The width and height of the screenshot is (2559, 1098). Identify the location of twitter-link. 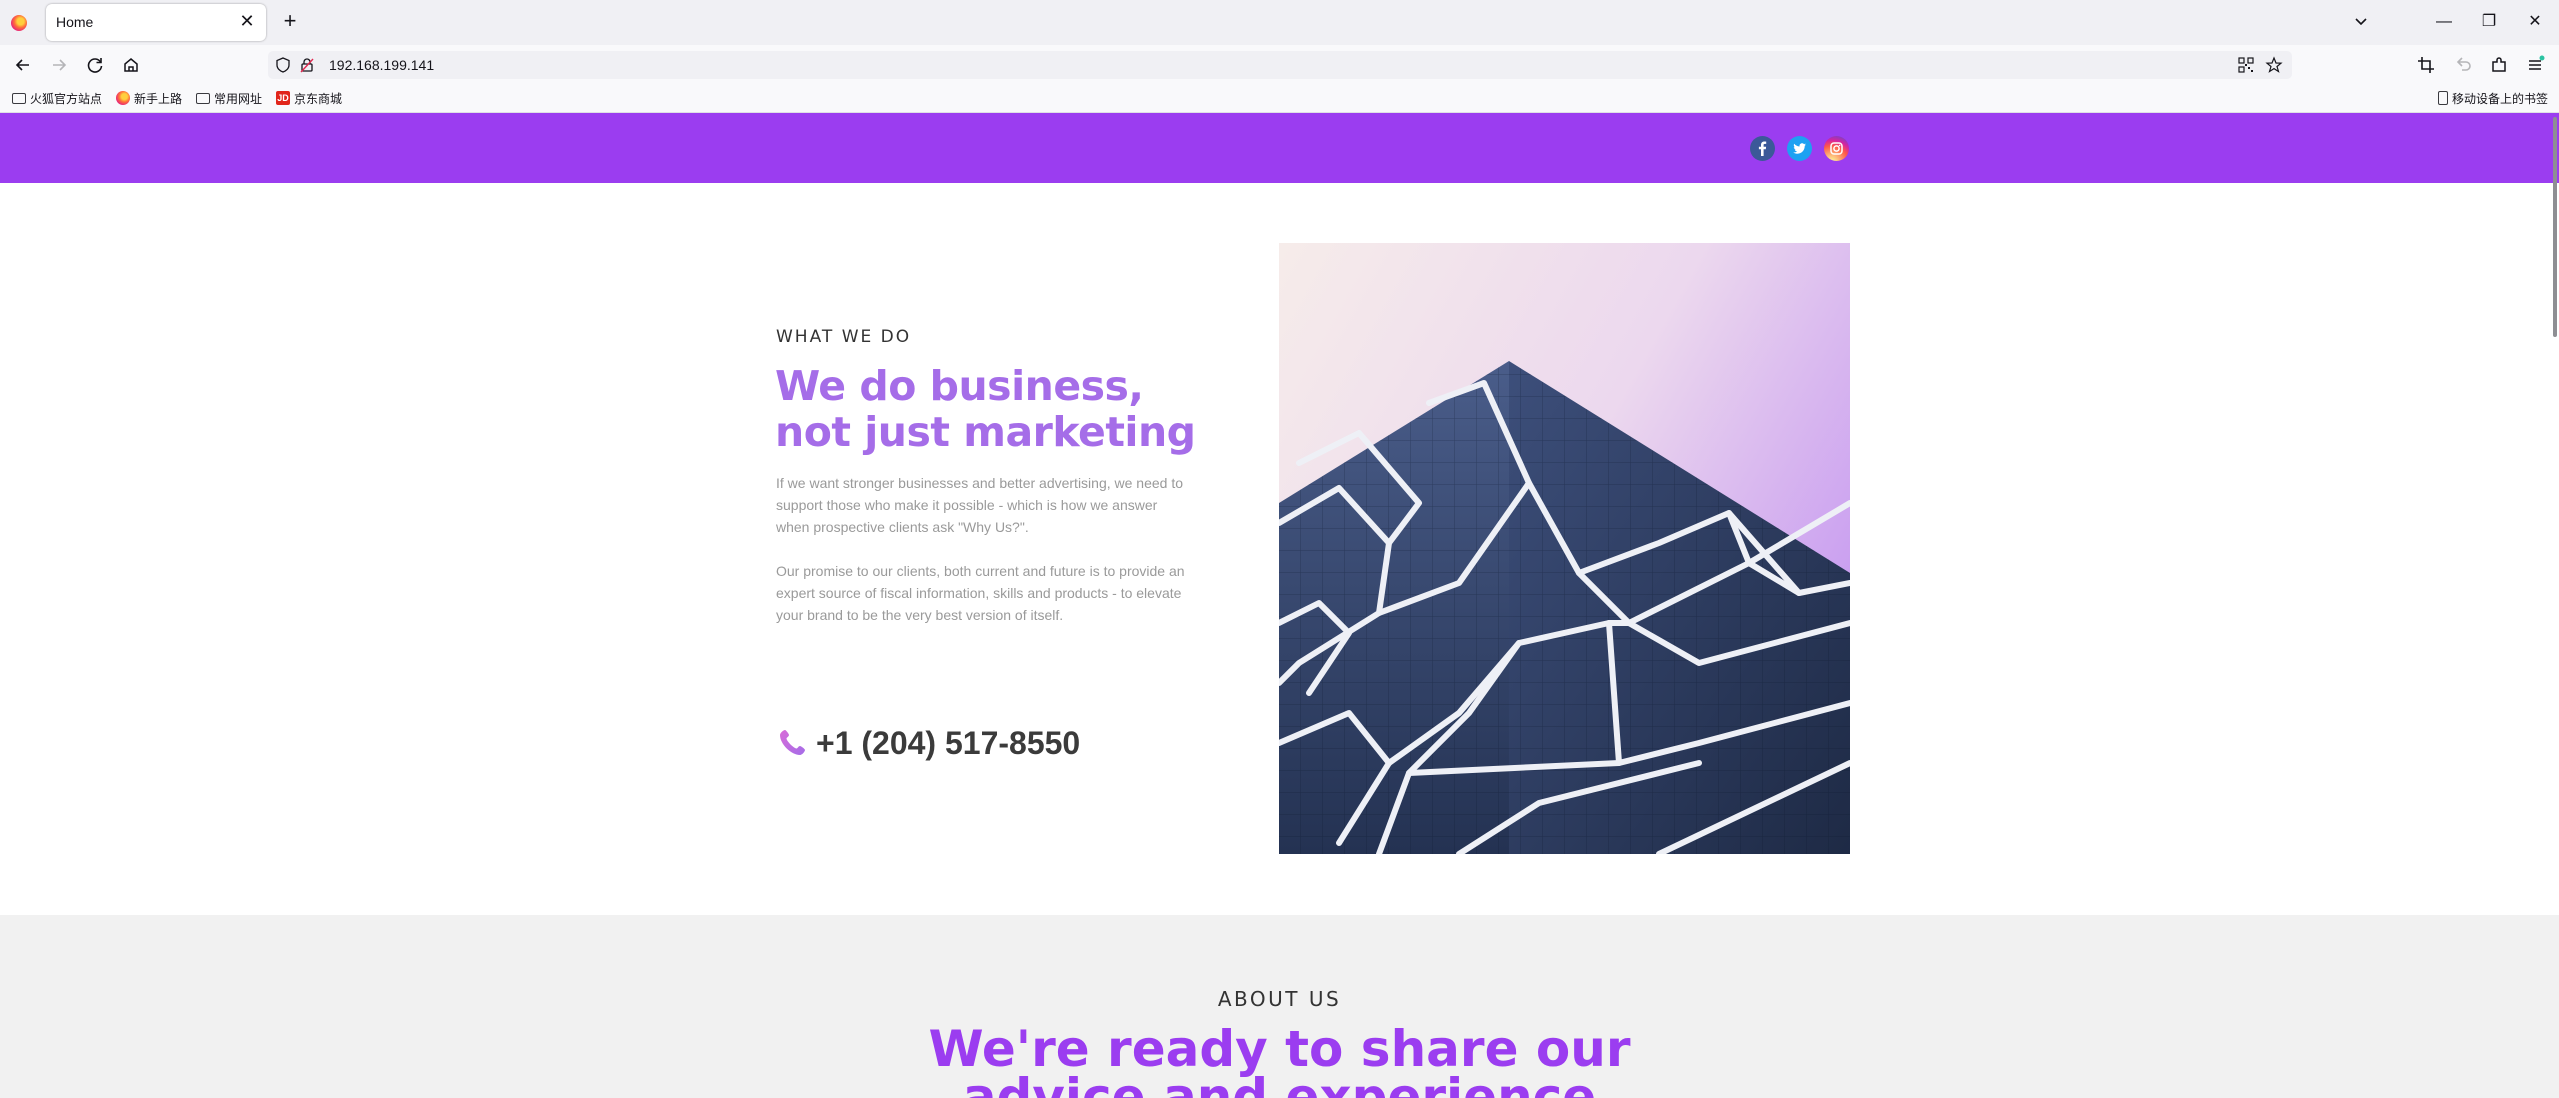
(1799, 148).